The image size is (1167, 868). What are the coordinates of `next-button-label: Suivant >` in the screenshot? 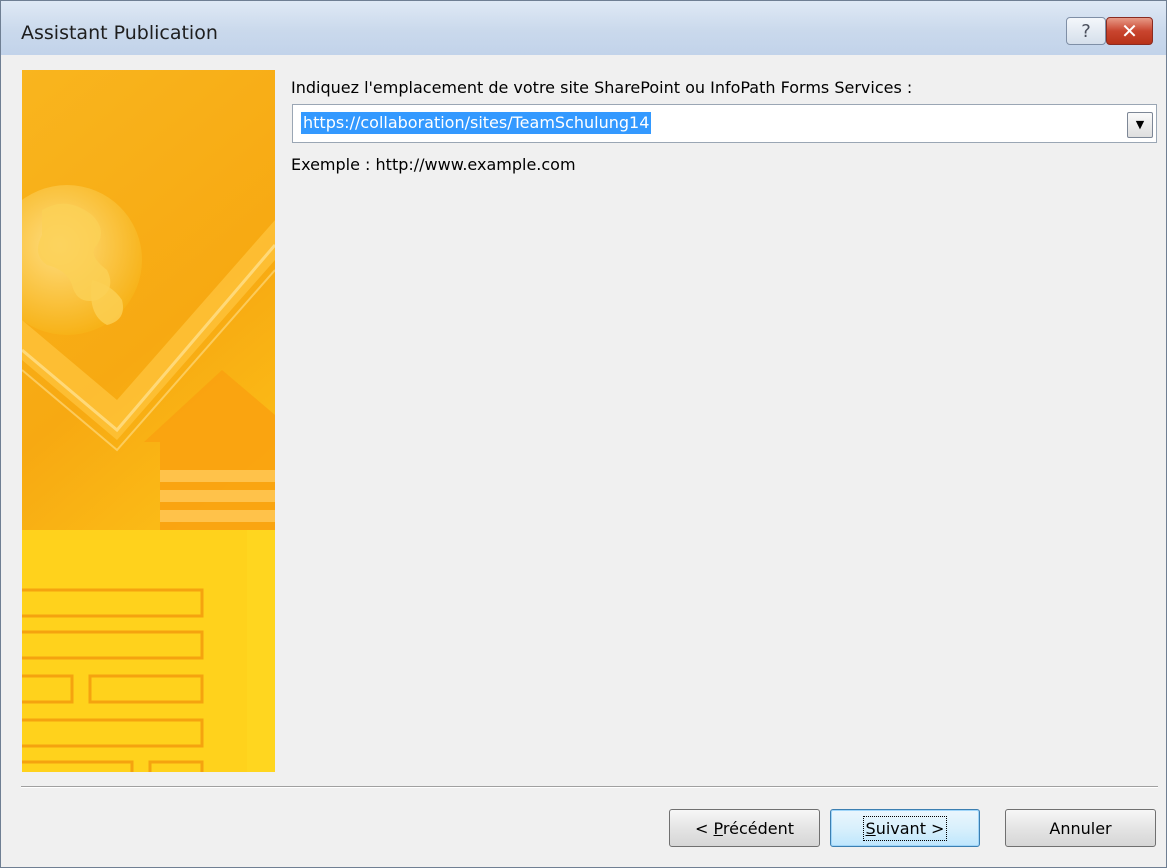 It's located at (905, 828).